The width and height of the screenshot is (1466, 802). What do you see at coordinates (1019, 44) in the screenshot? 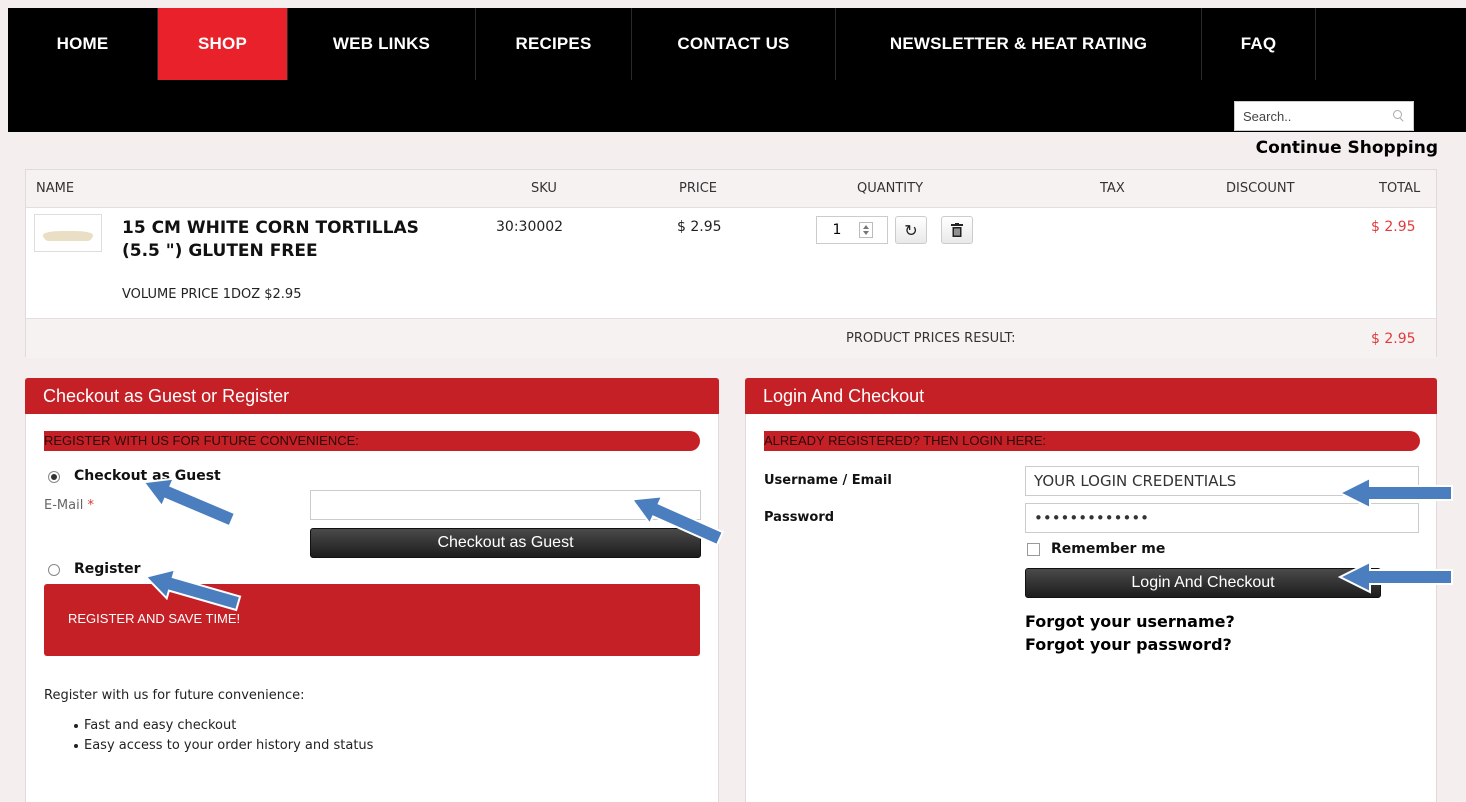
I see `nav-item-newsletter: NEWSLETTER & HEAT RATING` at bounding box center [1019, 44].